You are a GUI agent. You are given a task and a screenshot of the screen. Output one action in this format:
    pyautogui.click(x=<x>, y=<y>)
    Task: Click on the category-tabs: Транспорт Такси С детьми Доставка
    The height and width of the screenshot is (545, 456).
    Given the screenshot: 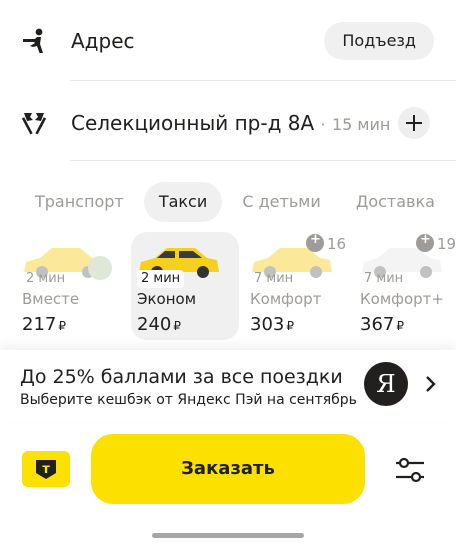 What is the action you would take?
    pyautogui.click(x=235, y=202)
    